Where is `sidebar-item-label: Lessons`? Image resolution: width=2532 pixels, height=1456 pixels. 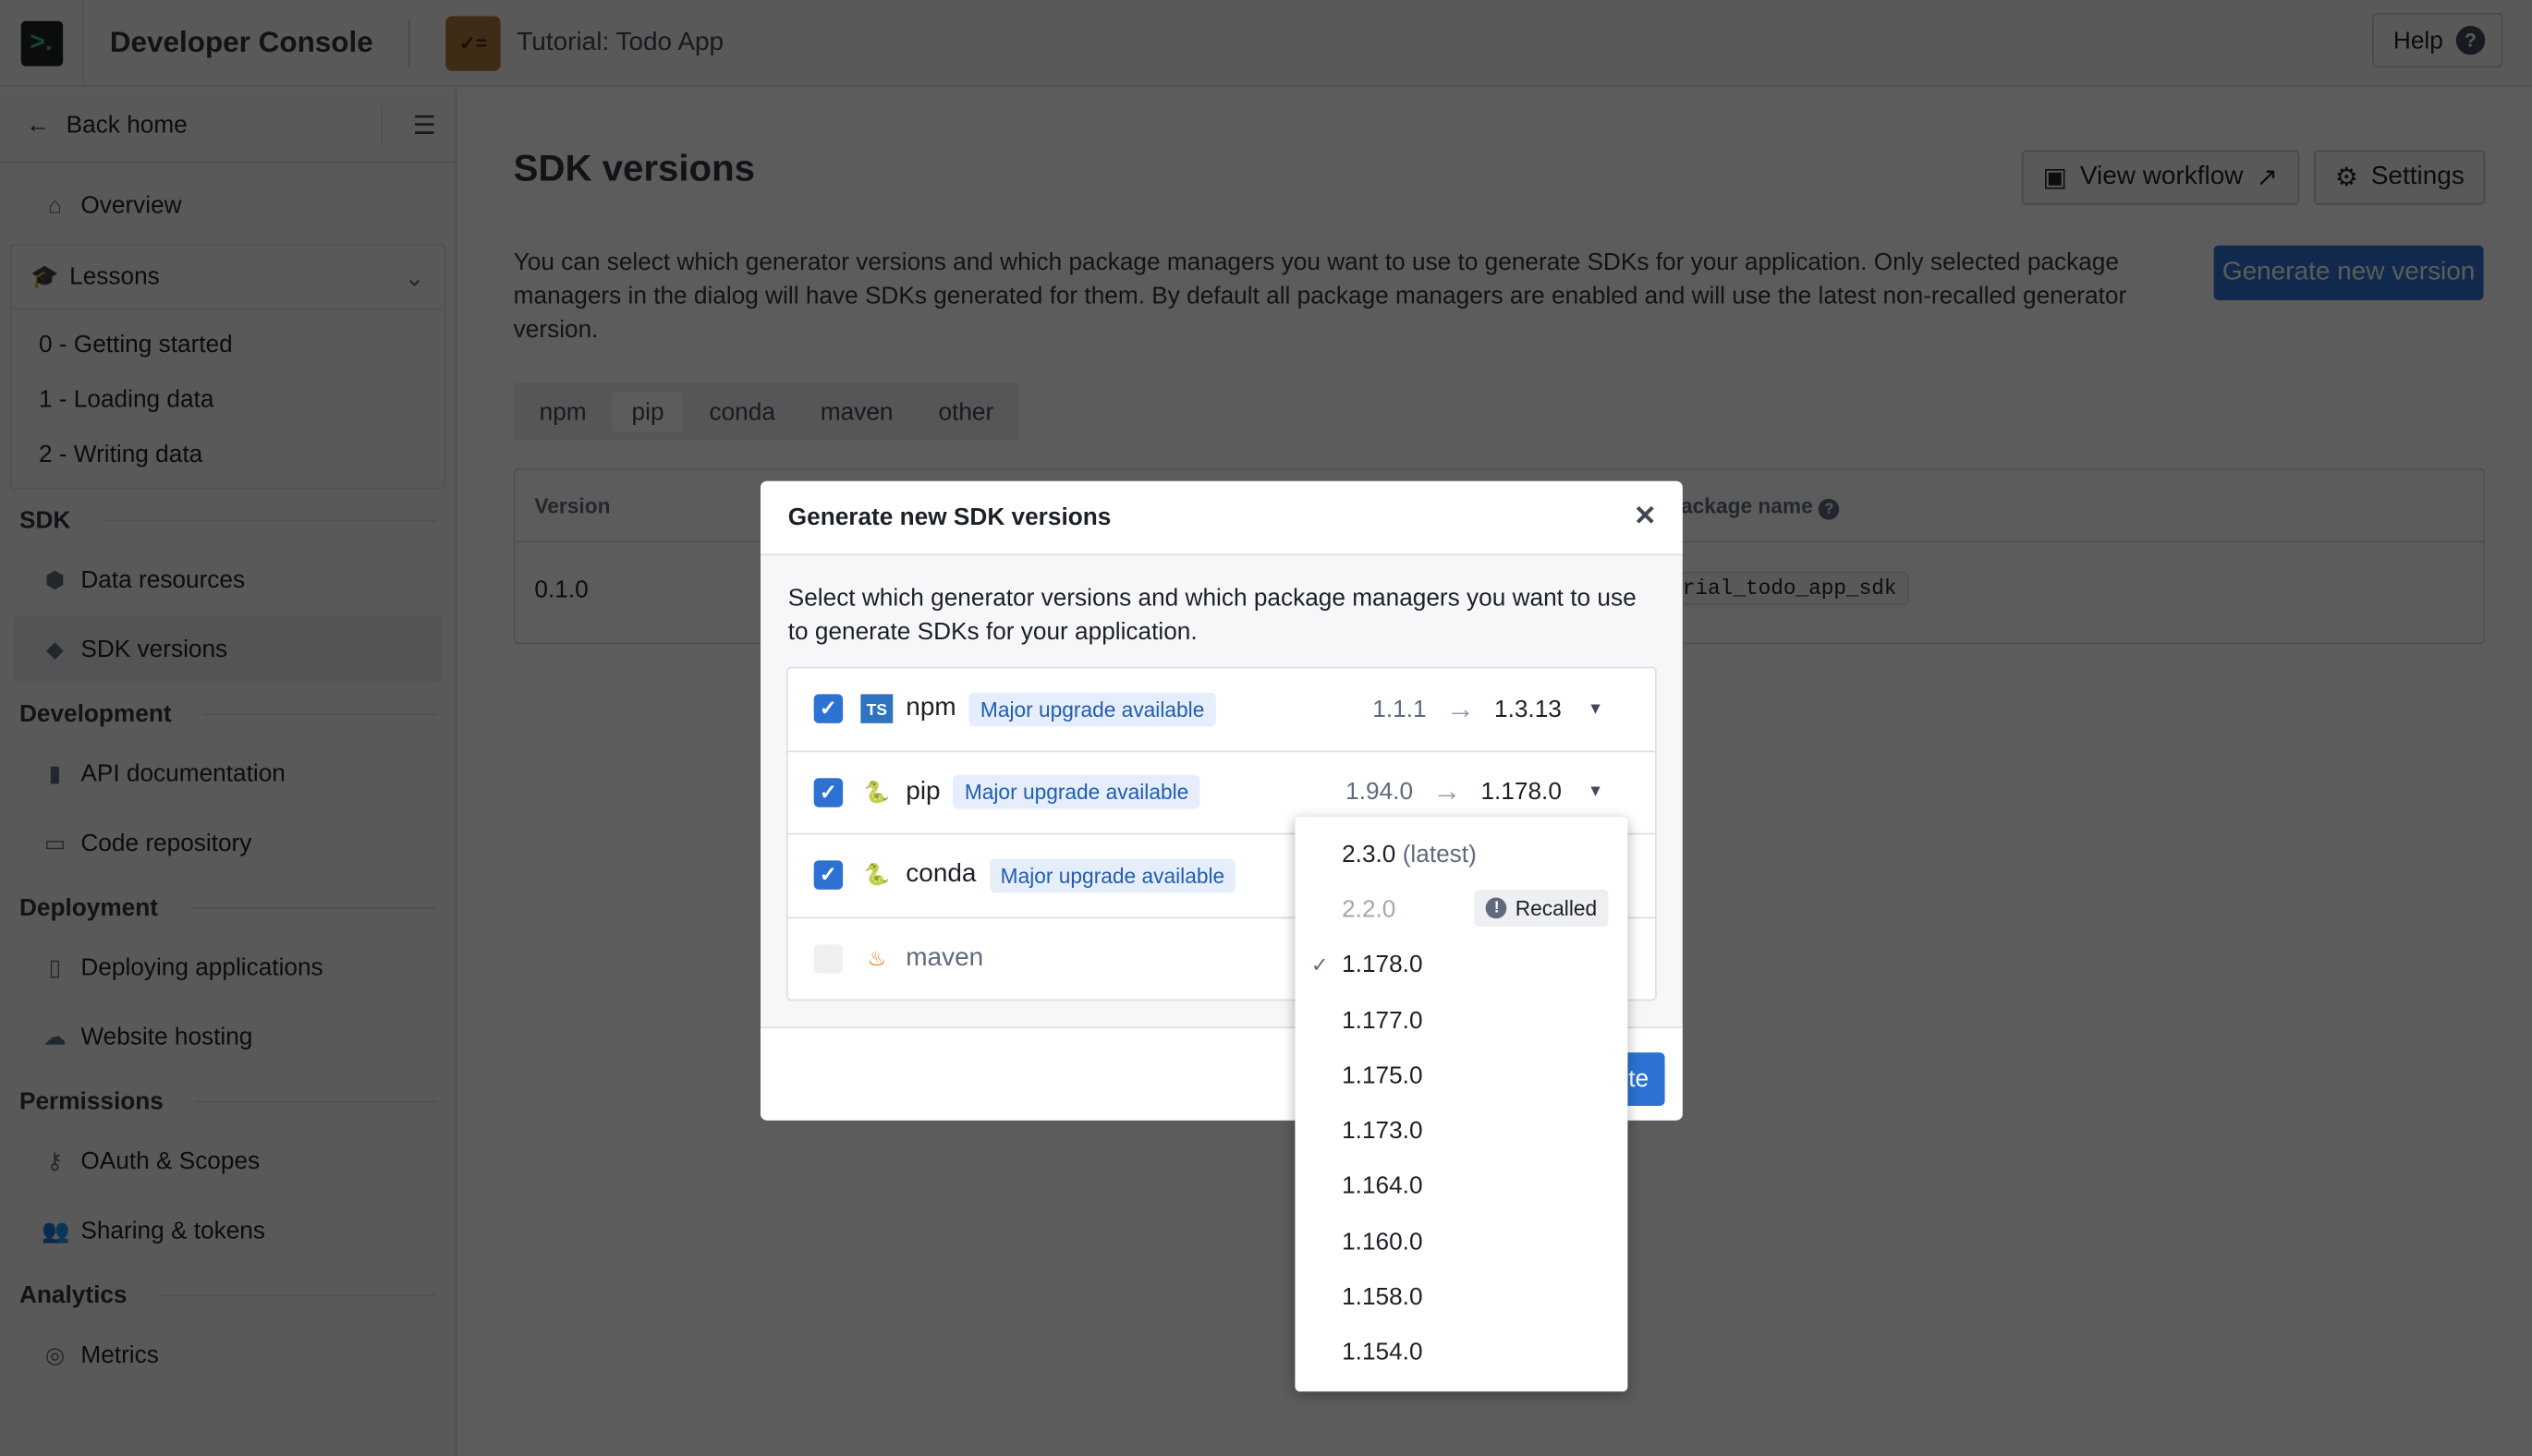
sidebar-item-label: Lessons is located at coordinates (115, 276).